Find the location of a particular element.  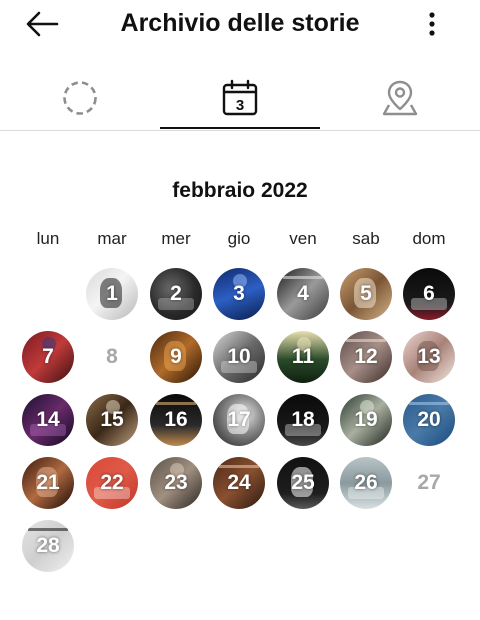

calendar-day-with-story: 12 is located at coordinates (366, 357).